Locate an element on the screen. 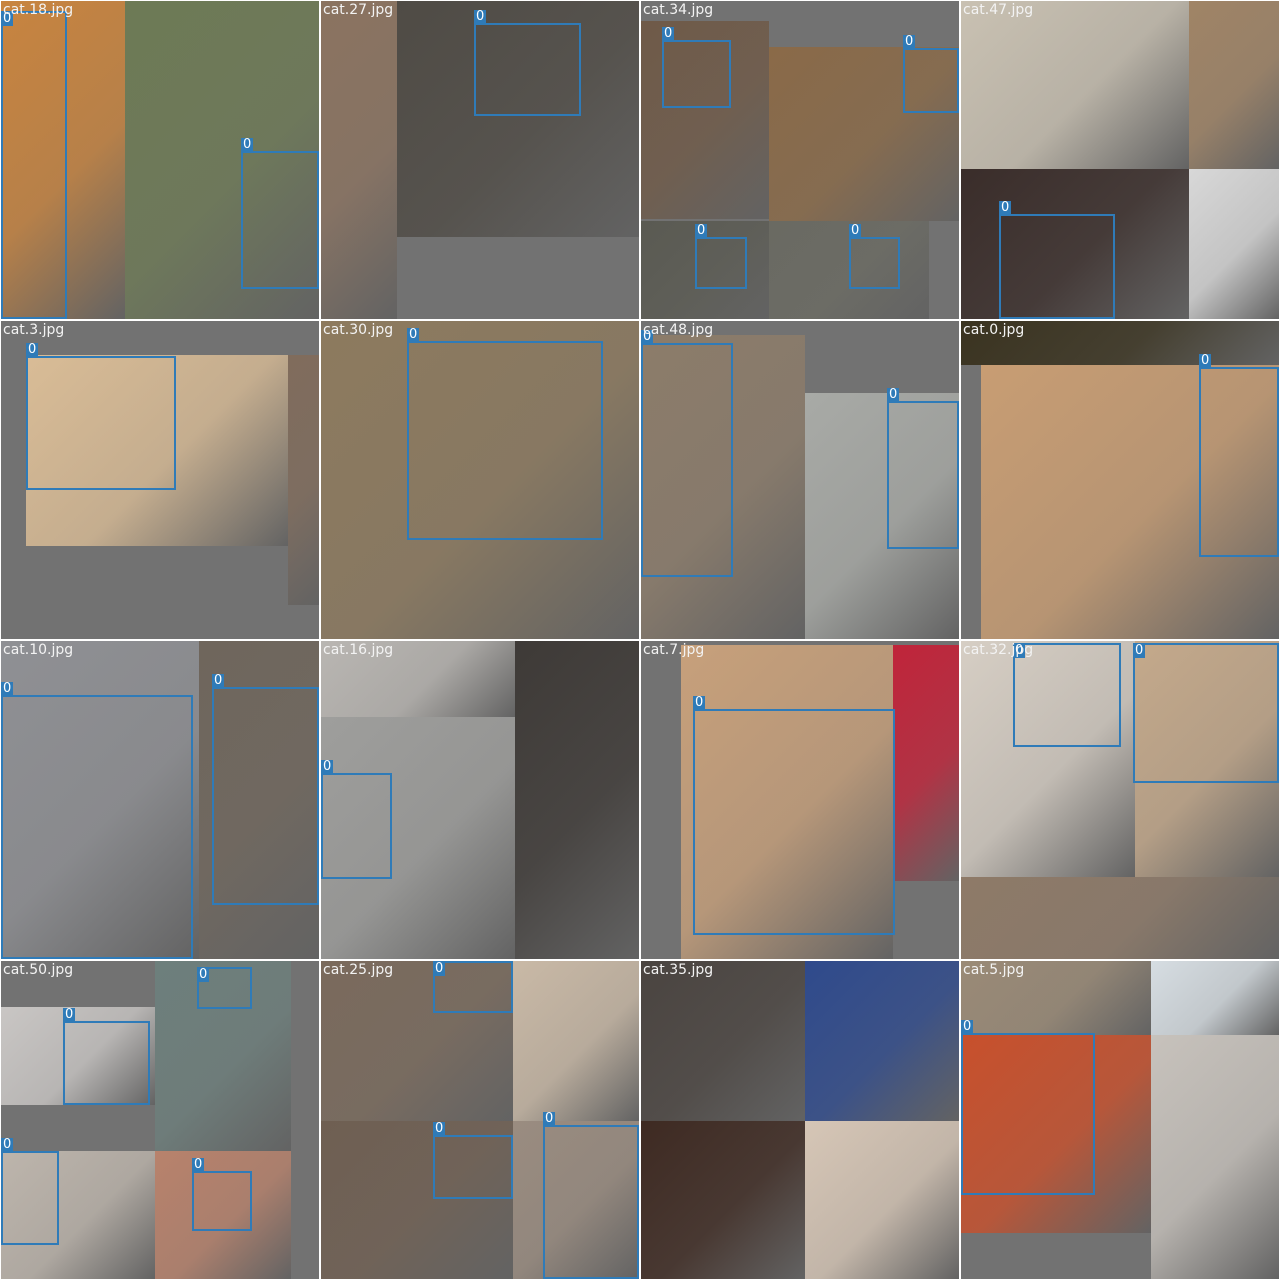 Image resolution: width=1280 pixels, height=1280 pixels. mosaic-tile: 0 0 cat.32.jpg is located at coordinates (1120, 800).